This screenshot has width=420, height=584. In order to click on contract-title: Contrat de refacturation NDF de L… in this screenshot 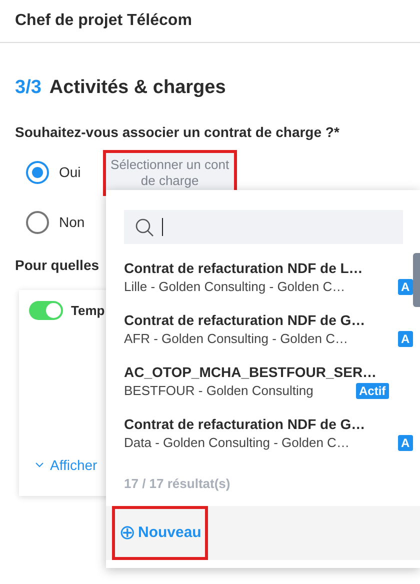, I will do `click(243, 268)`.